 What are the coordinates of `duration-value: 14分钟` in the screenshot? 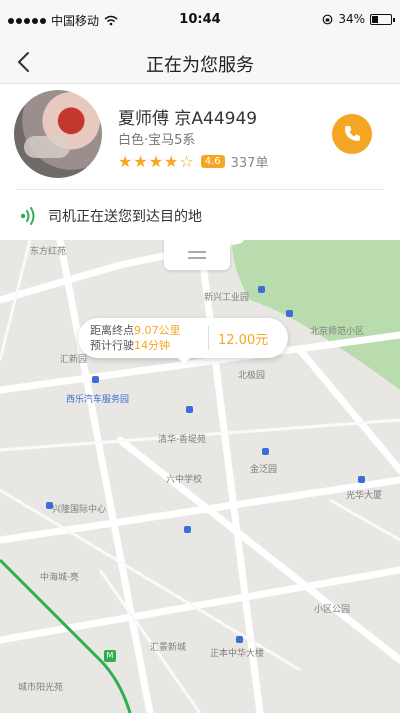 It's located at (152, 345).